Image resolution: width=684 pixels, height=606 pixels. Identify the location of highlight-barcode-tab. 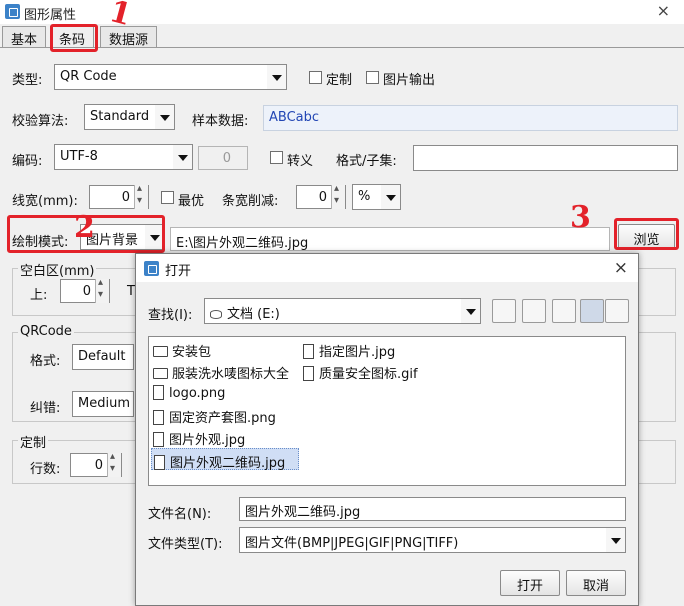
(74, 38).